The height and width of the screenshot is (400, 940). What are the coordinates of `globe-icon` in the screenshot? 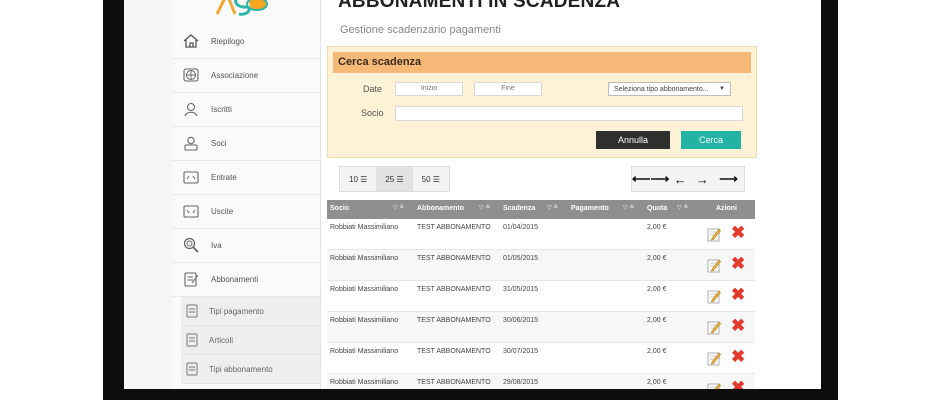 It's located at (191, 75).